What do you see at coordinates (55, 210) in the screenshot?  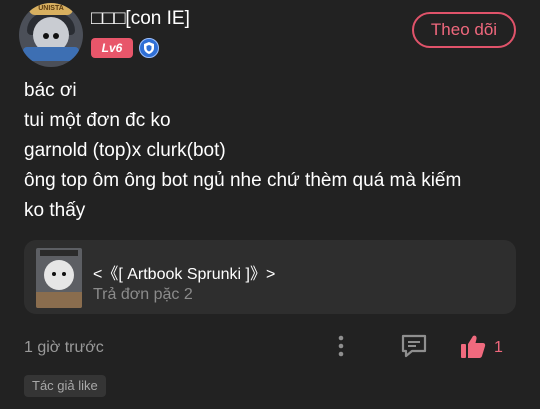 I see `post-body-line: ko thấy` at bounding box center [55, 210].